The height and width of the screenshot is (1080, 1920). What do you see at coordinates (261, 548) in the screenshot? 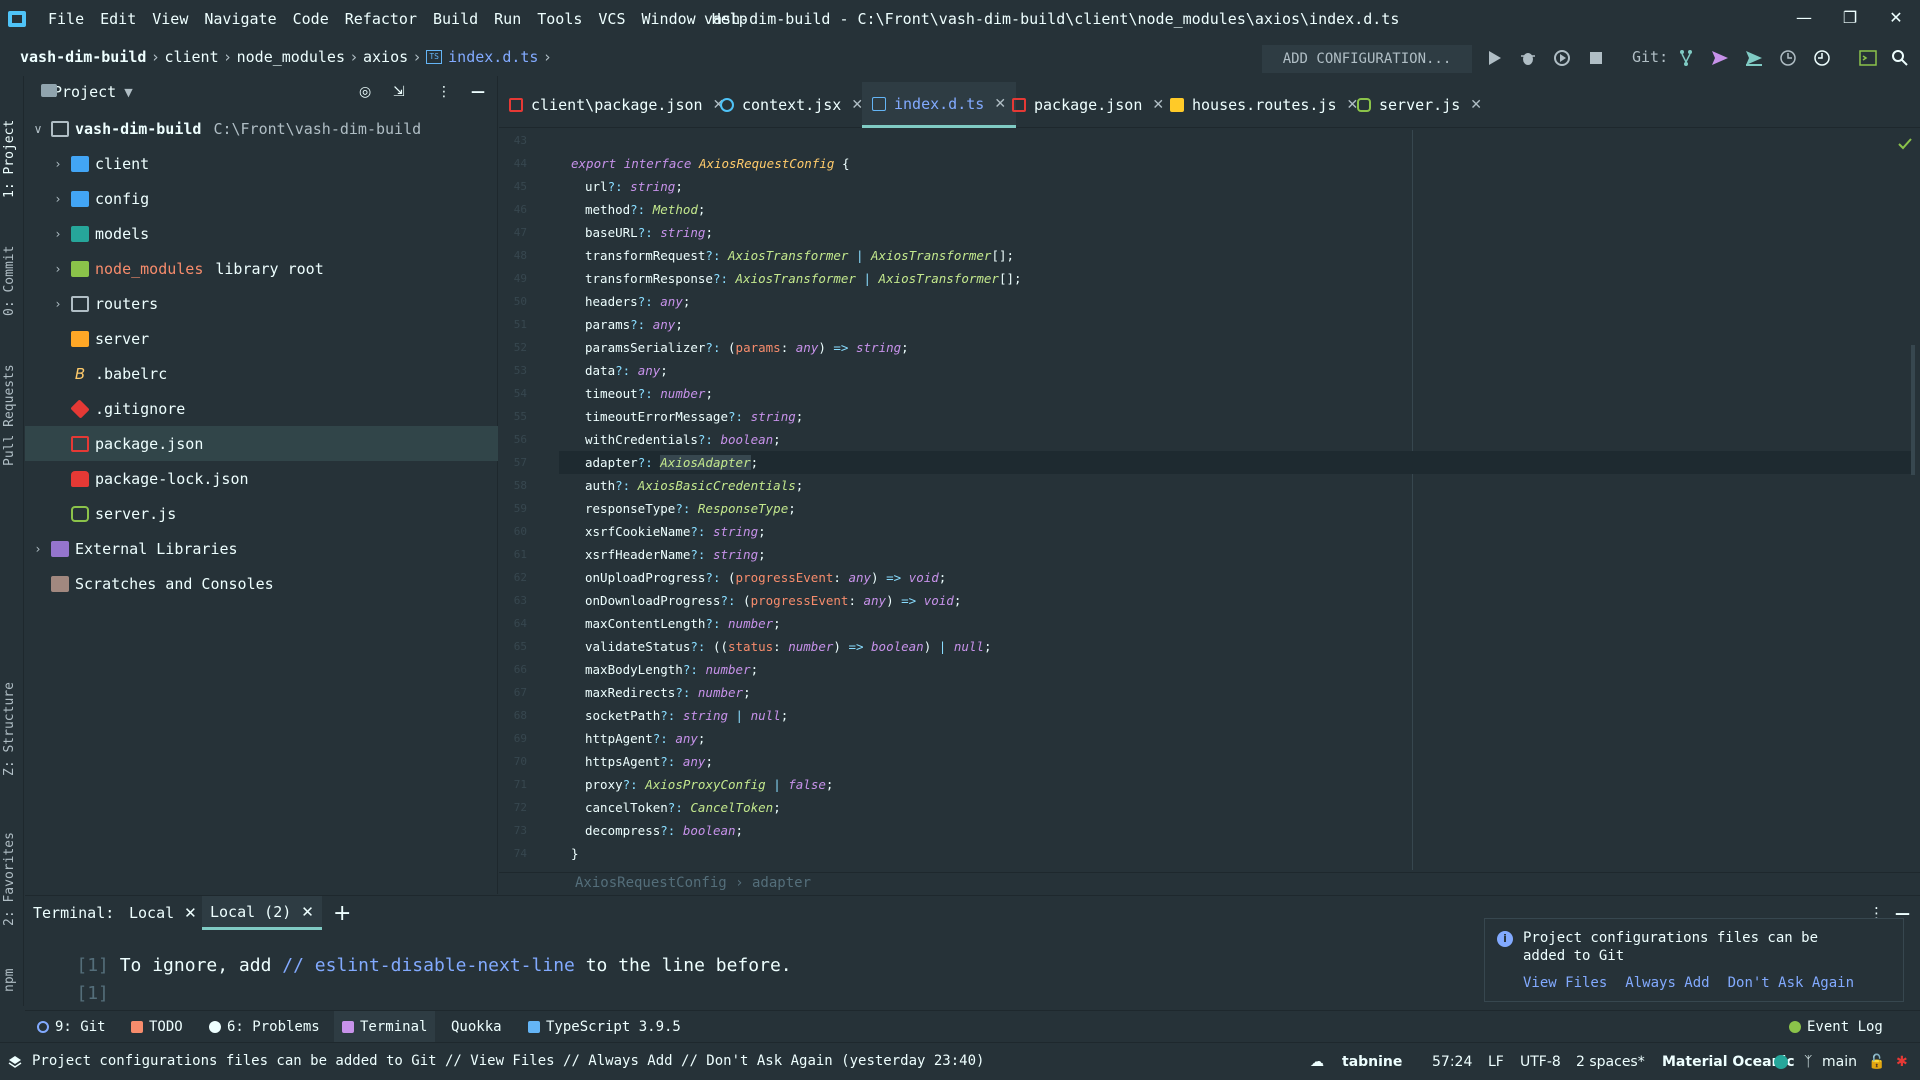
I see `tree-item-external-libraries: › External Libraries` at bounding box center [261, 548].